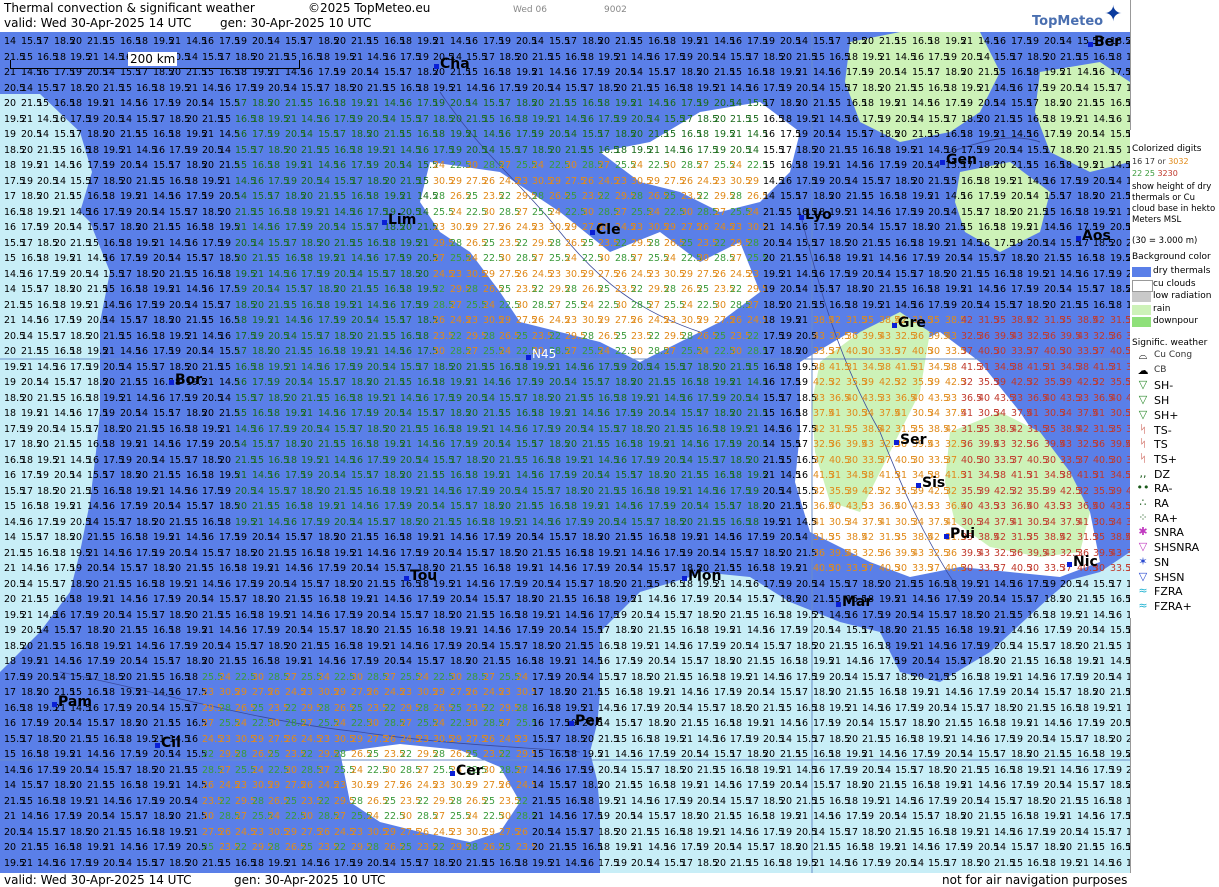 This screenshot has height=887, width=1219. I want to click on weather-legend-item: ᛋ TS-, so click(1174, 430).